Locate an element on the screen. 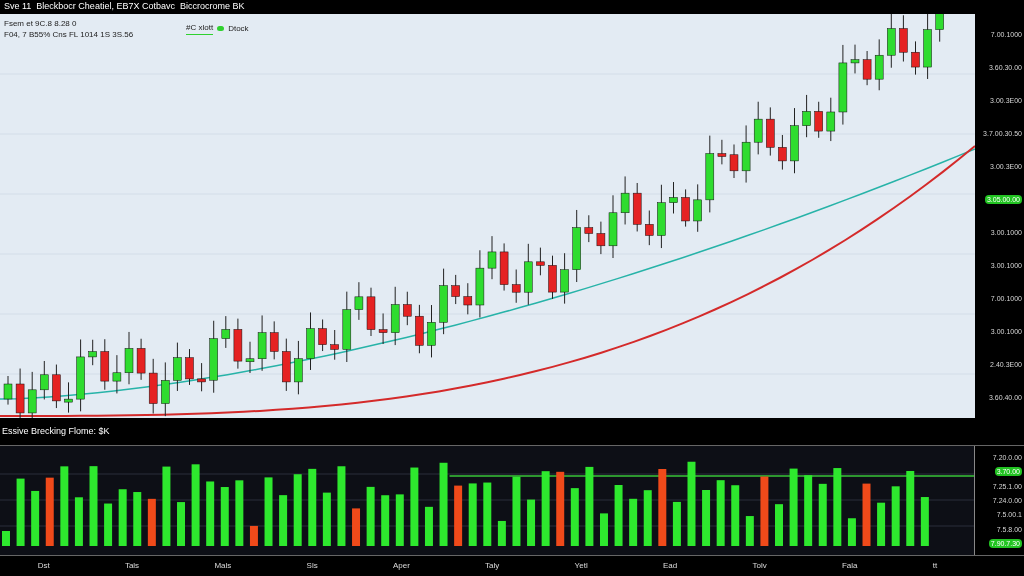  volume-title: Essive Brecking Flome: $K is located at coordinates (55, 431).